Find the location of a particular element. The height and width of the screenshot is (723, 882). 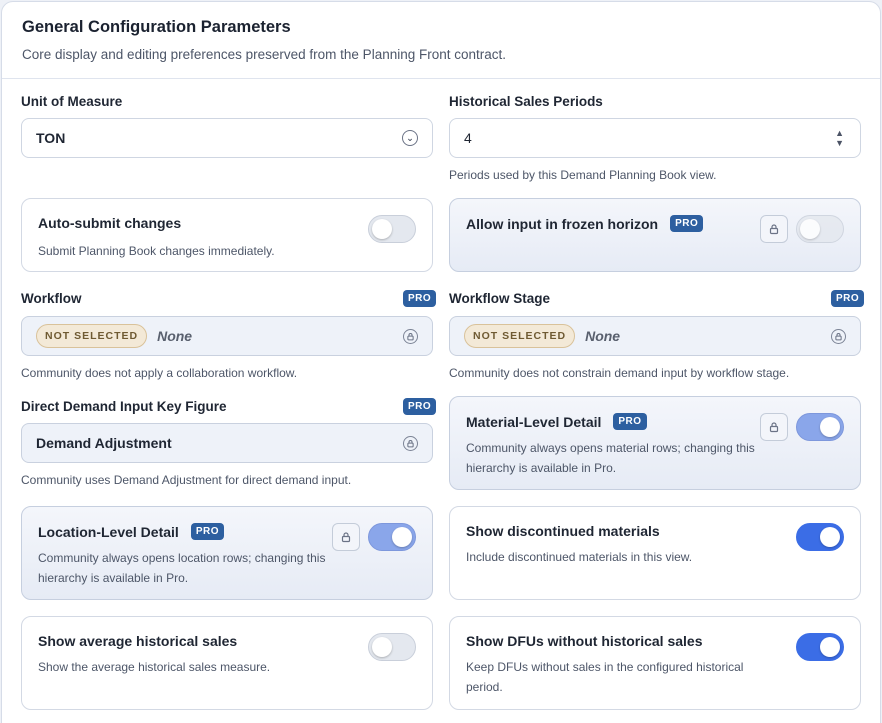

location-level-toggle is located at coordinates (392, 537).